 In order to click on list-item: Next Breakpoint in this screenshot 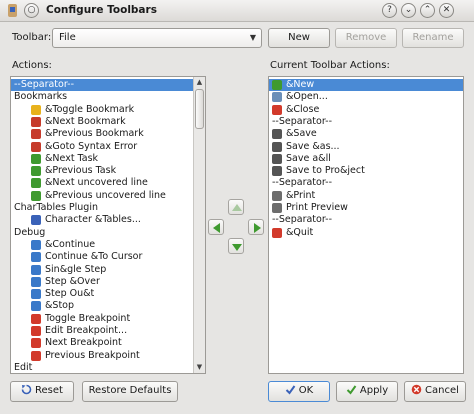, I will do `click(102, 343)`.